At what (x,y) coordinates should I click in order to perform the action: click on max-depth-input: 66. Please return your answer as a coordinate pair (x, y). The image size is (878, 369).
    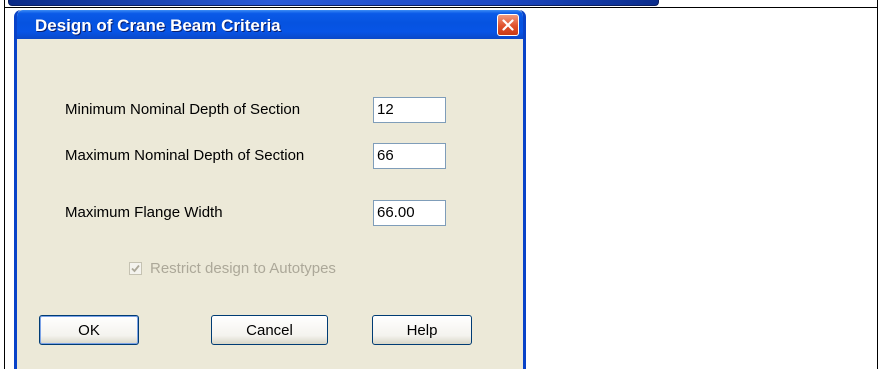
    Looking at the image, I should click on (409, 156).